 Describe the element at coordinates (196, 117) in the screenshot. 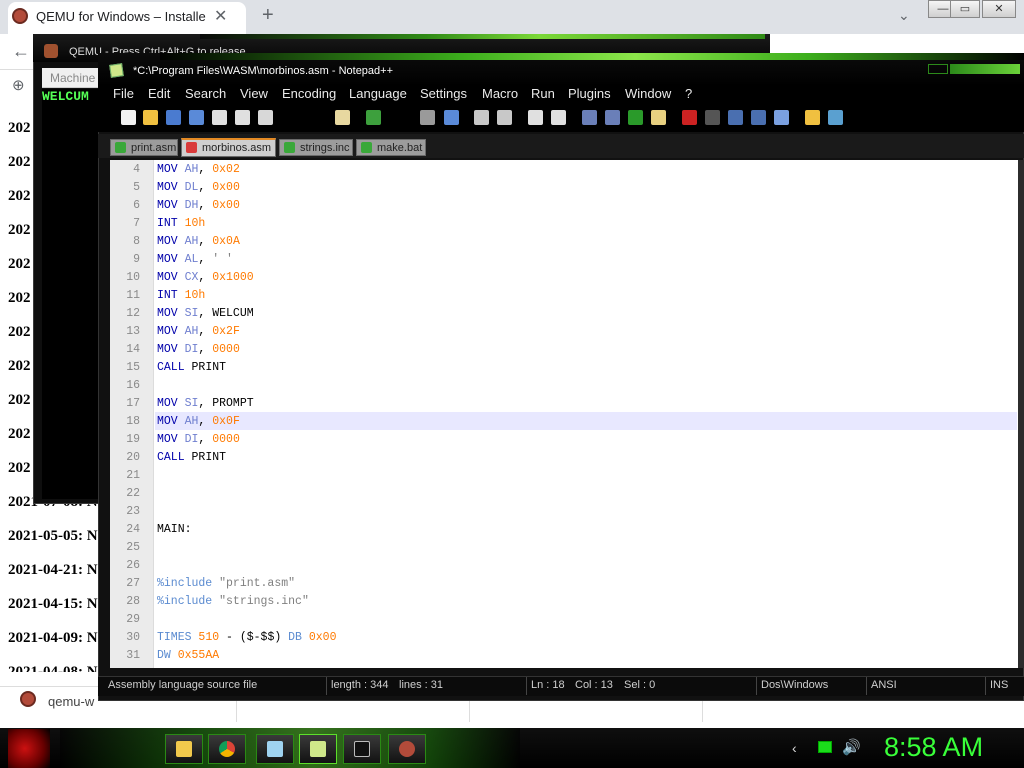

I see `save-all-icon` at that location.